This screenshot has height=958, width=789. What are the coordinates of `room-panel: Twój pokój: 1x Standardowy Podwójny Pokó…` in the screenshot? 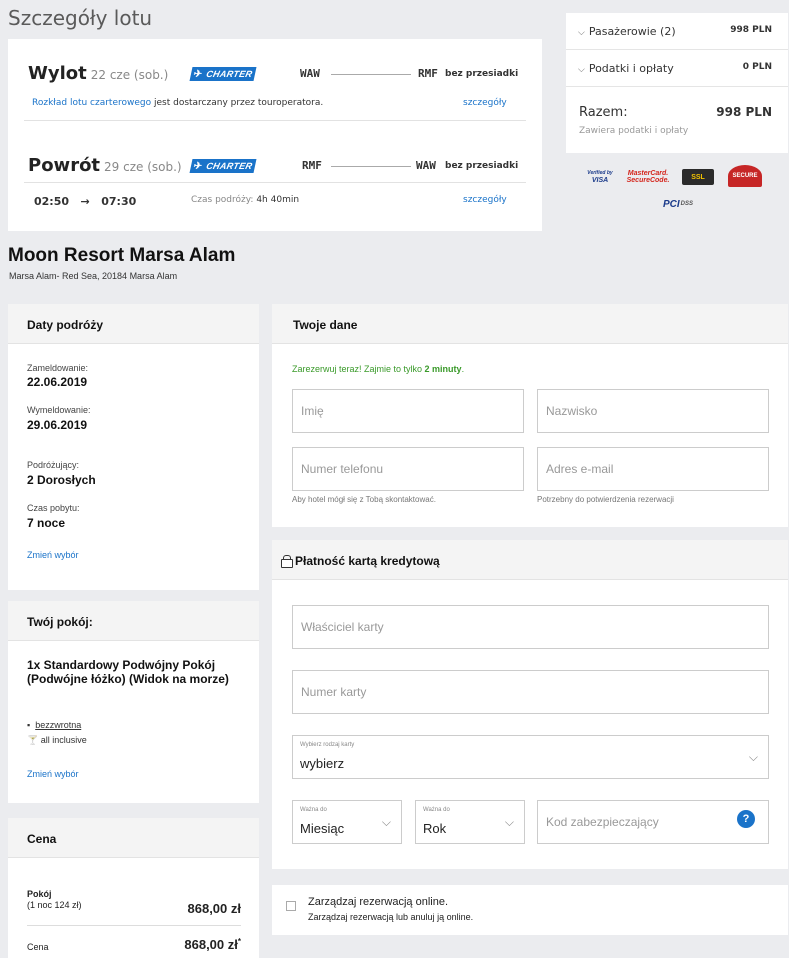 It's located at (133, 702).